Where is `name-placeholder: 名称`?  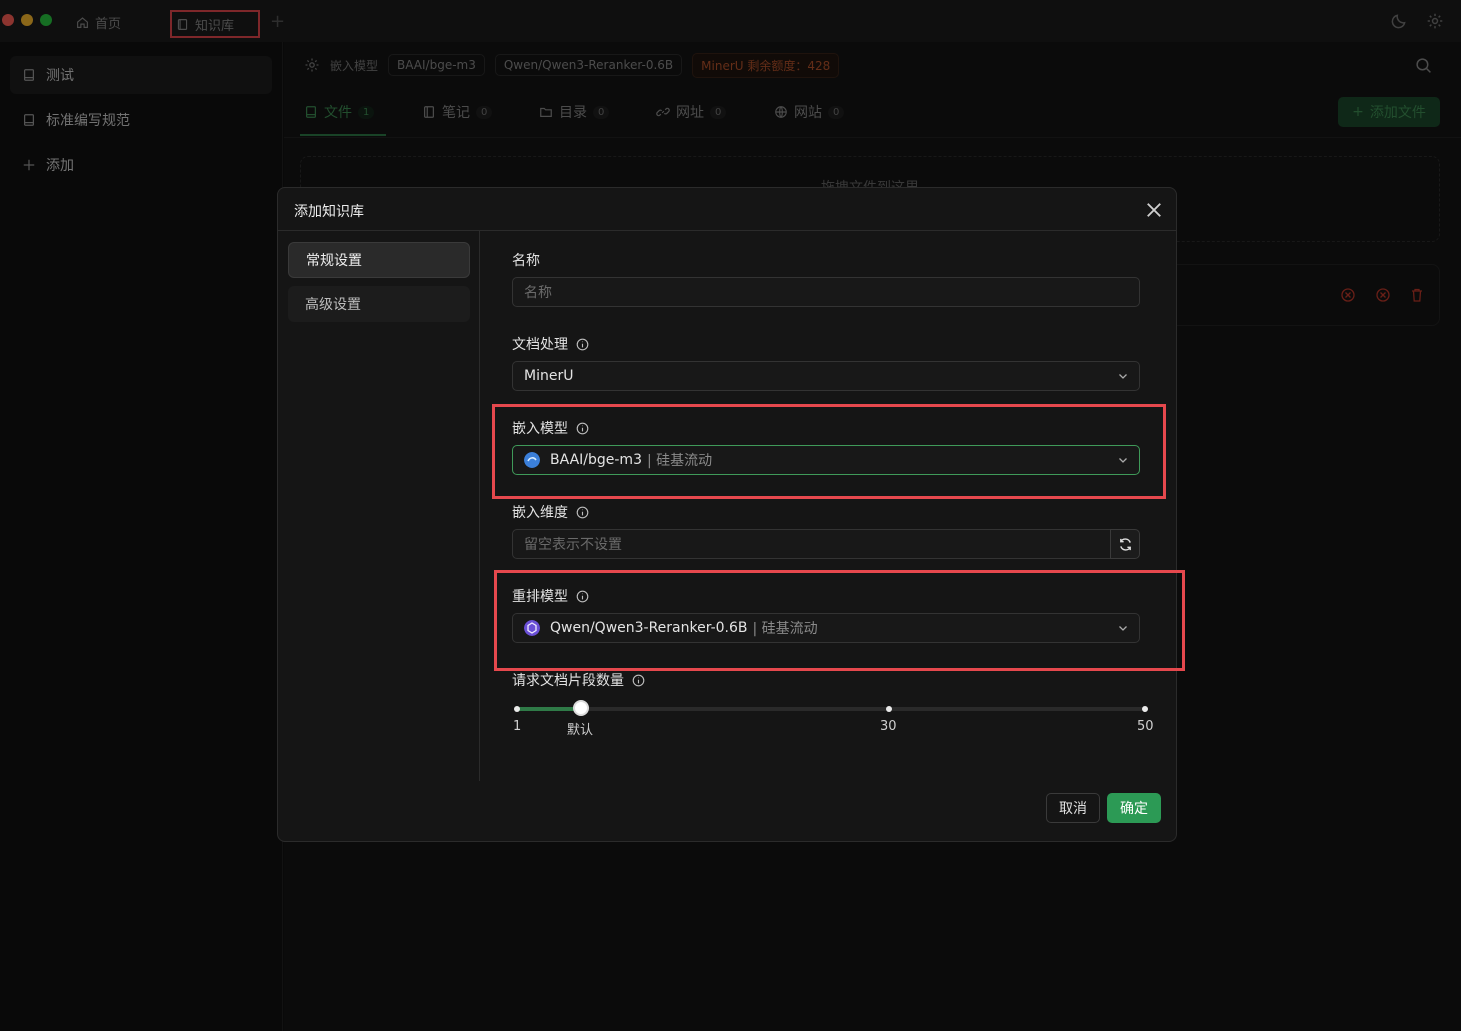 name-placeholder: 名称 is located at coordinates (538, 293).